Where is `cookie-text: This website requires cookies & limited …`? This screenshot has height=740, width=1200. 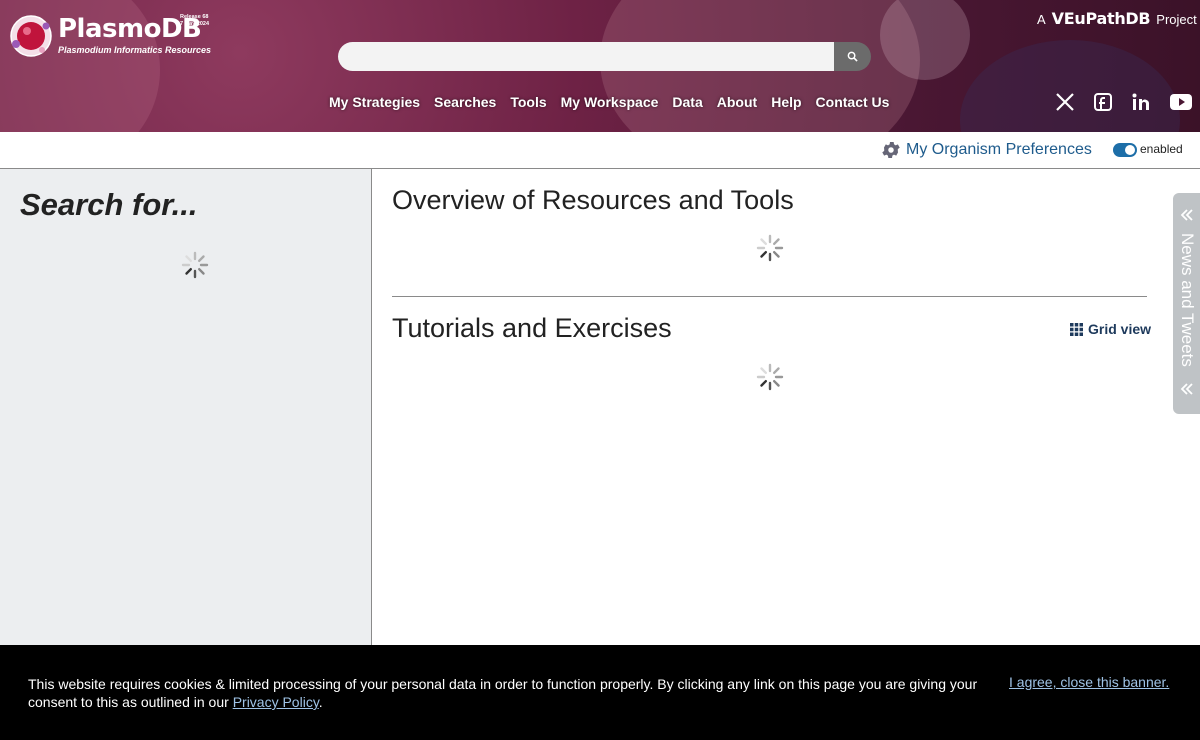
cookie-text: This website requires cookies & limited … is located at coordinates (503, 693).